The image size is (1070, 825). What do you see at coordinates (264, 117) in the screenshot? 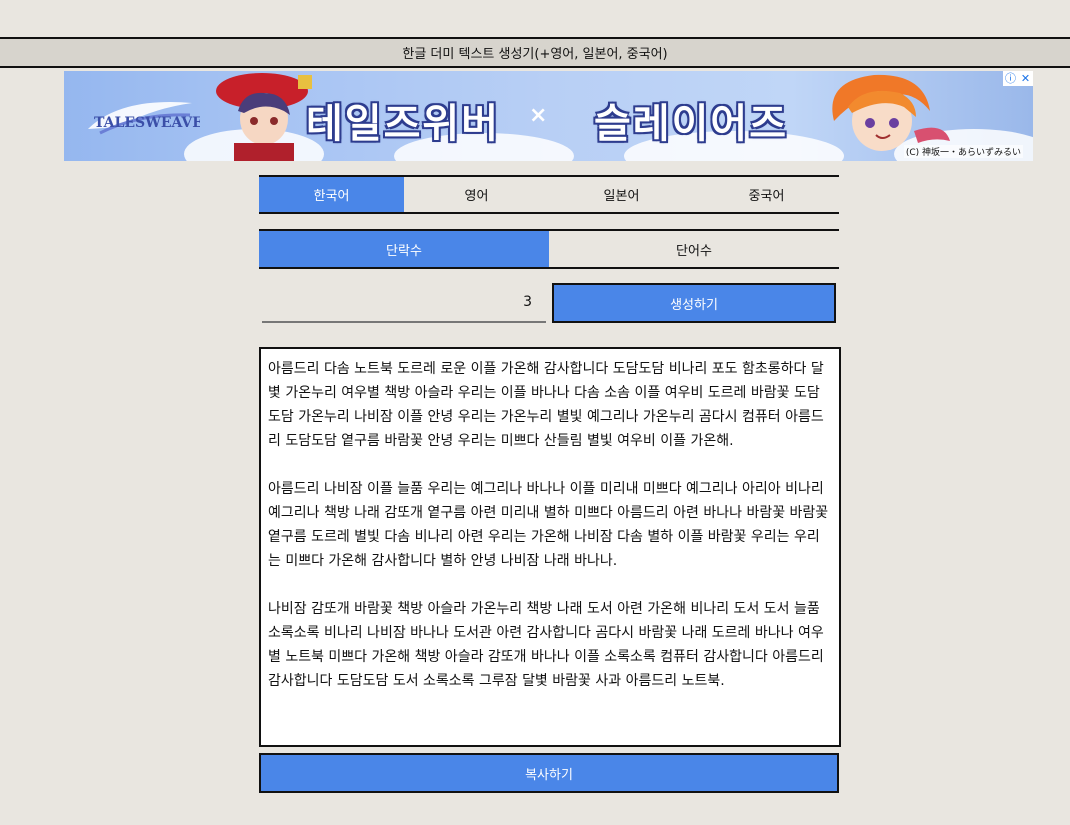
I see `ad-character-illustration` at bounding box center [264, 117].